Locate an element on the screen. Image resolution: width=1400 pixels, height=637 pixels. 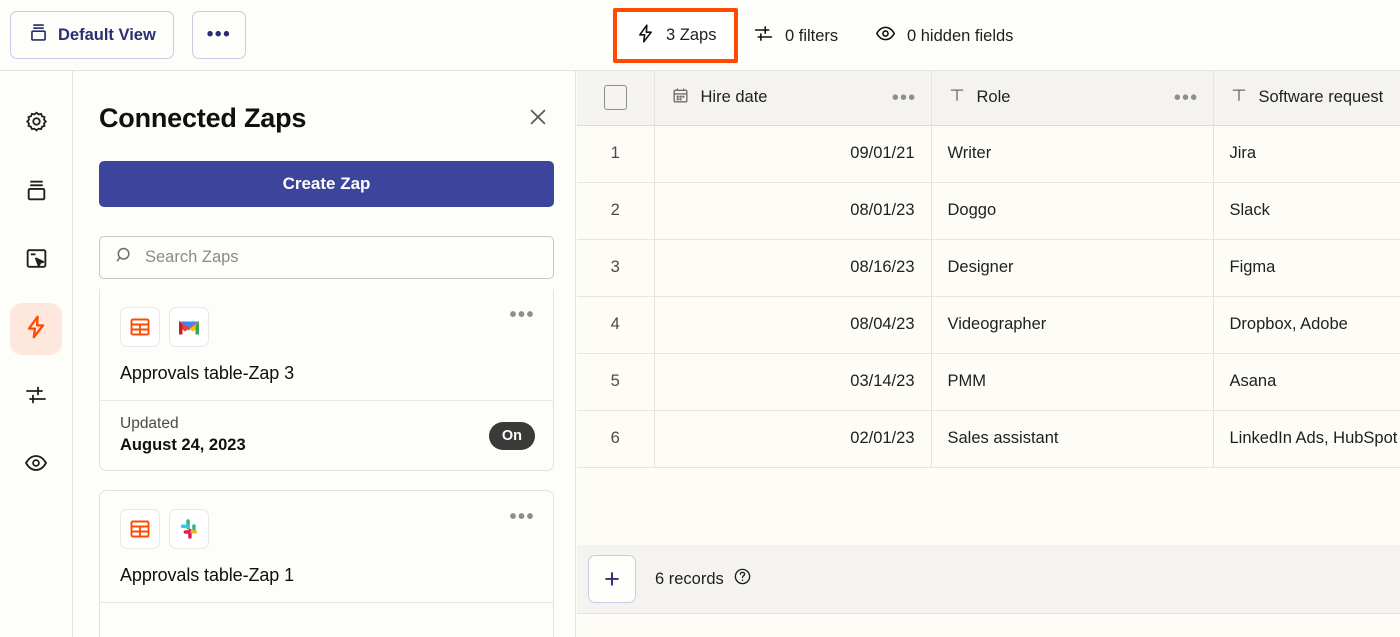
column-header-role: Role ••• is located at coordinates (1072, 98).